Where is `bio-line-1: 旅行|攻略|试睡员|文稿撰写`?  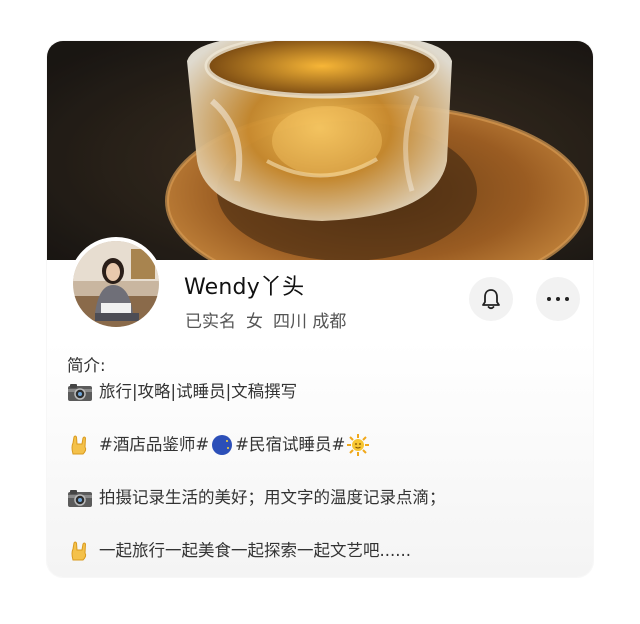
bio-line-1: 旅行|攻略|试睡员|文稿撰写 is located at coordinates (322, 392).